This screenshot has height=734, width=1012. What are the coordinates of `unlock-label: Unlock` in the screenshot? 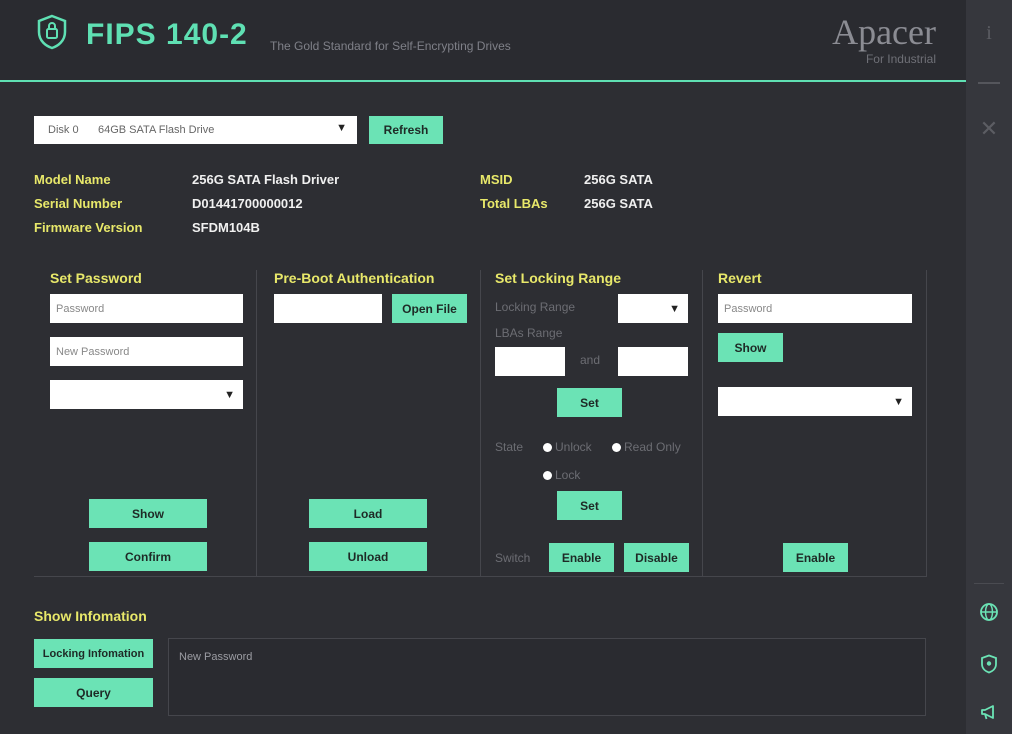 It's located at (573, 447).